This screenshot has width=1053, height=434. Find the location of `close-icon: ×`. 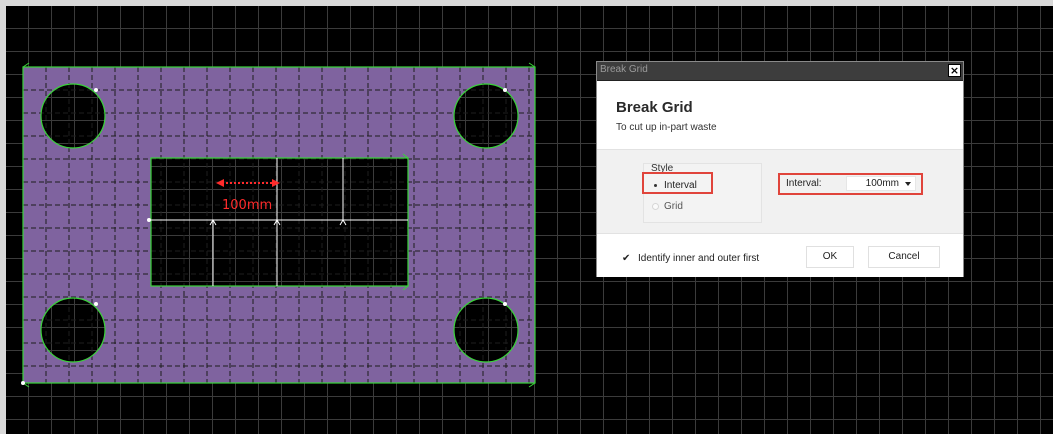

close-icon: × is located at coordinates (954, 70).